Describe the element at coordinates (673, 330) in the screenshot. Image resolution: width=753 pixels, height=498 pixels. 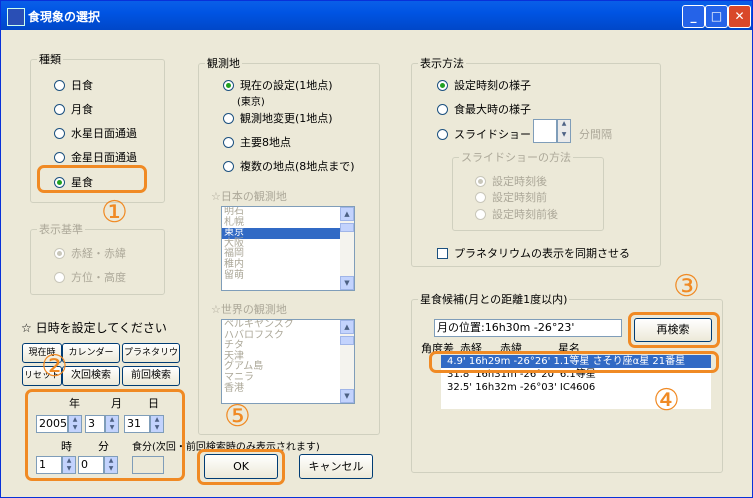
I see `research-button: 再検索` at that location.